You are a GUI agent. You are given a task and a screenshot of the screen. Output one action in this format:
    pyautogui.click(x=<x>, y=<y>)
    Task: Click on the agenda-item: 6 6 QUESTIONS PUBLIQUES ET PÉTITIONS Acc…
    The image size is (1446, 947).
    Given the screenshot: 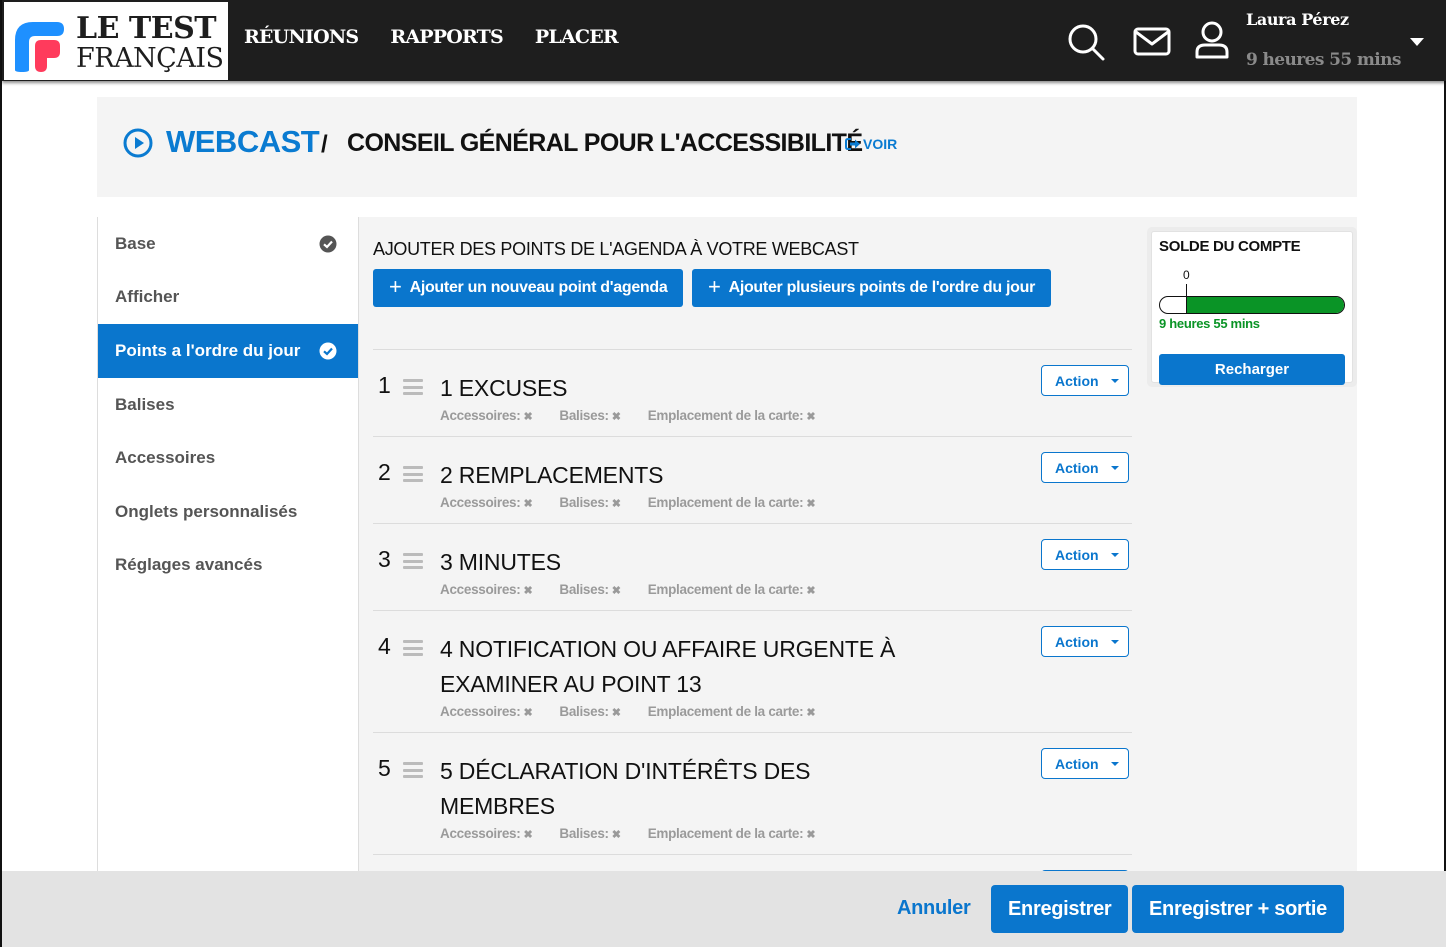 What is the action you would take?
    pyautogui.click(x=752, y=862)
    